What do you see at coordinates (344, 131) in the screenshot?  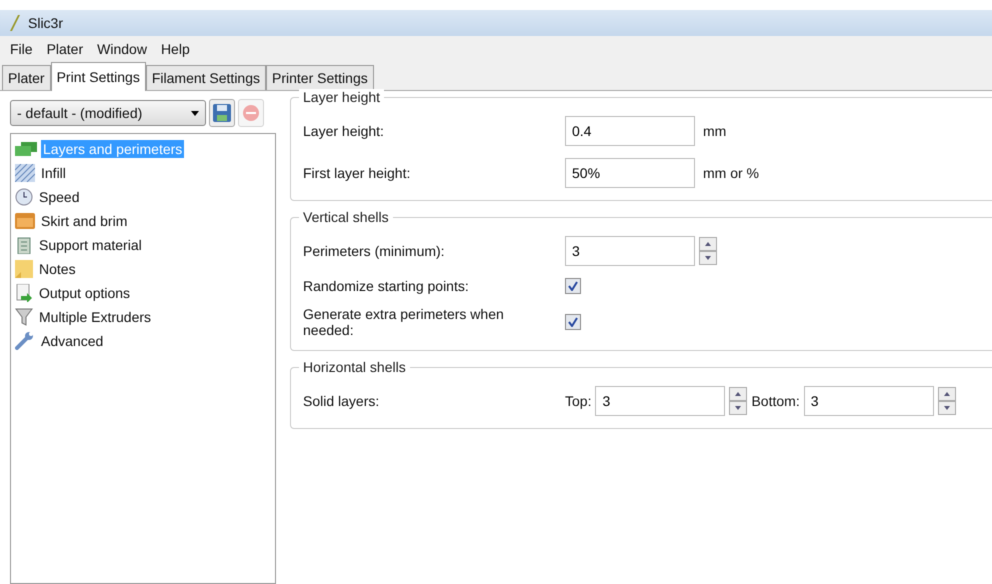 I see `field-label: Layer height:` at bounding box center [344, 131].